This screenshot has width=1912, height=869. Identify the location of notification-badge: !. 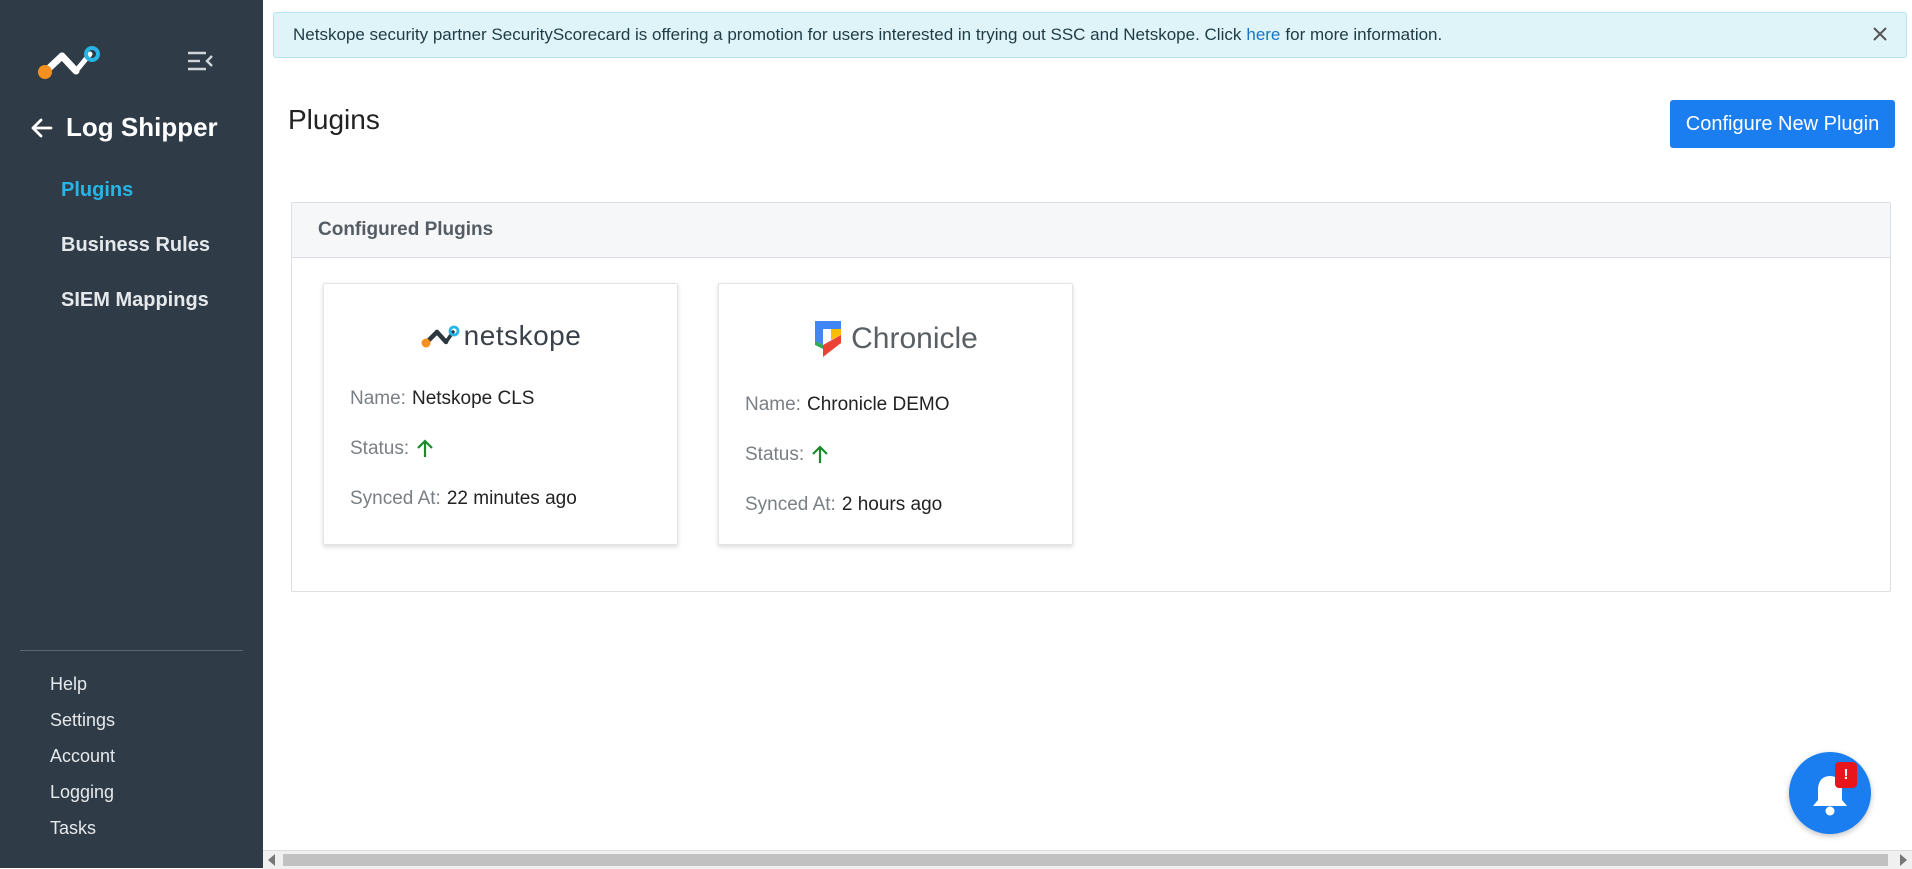
(1846, 775).